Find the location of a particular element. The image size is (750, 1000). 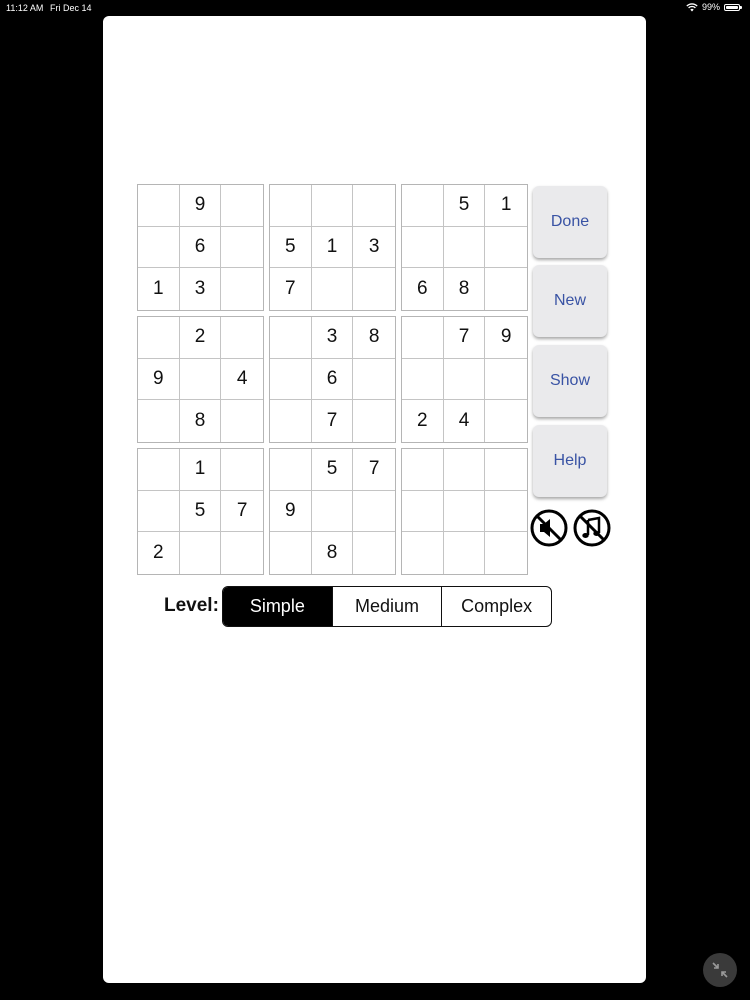

music-off-icon is located at coordinates (592, 528).